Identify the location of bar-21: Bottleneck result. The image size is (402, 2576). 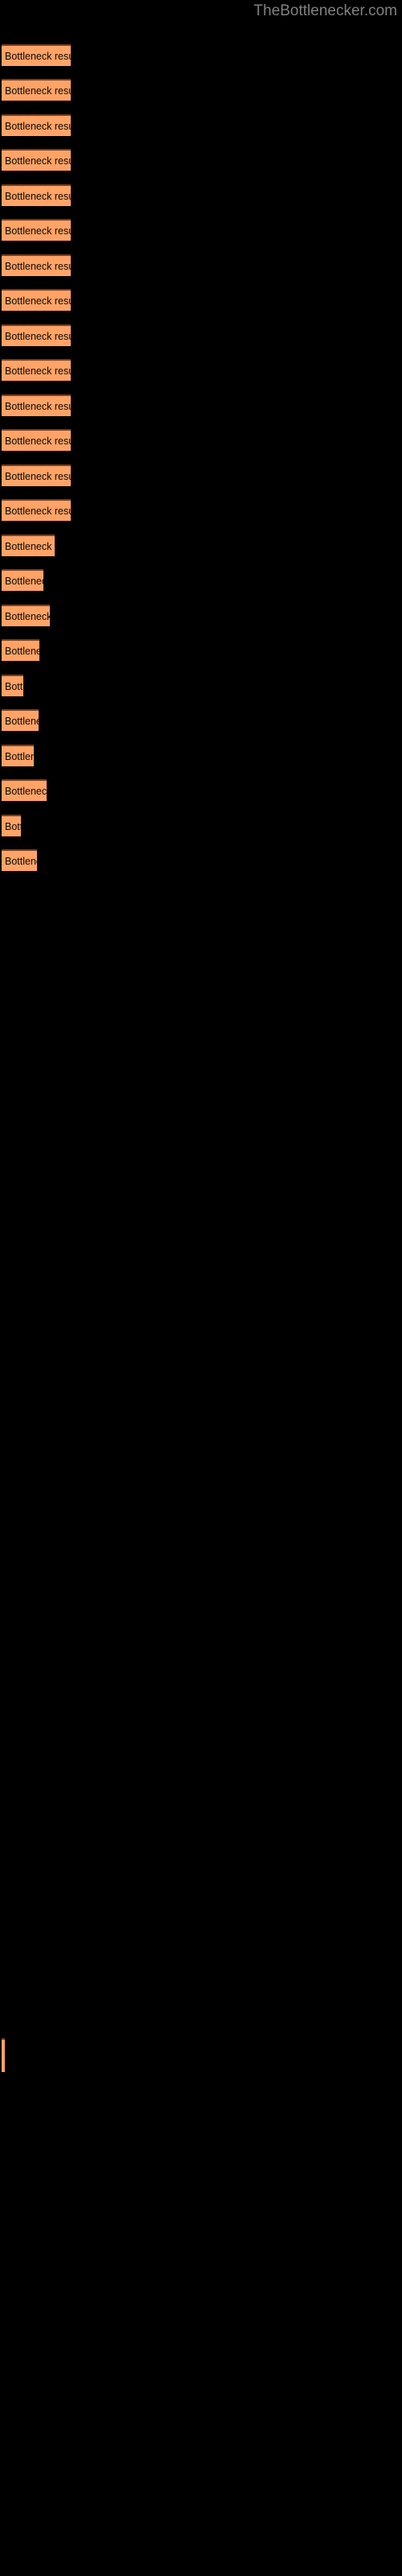
(18, 755).